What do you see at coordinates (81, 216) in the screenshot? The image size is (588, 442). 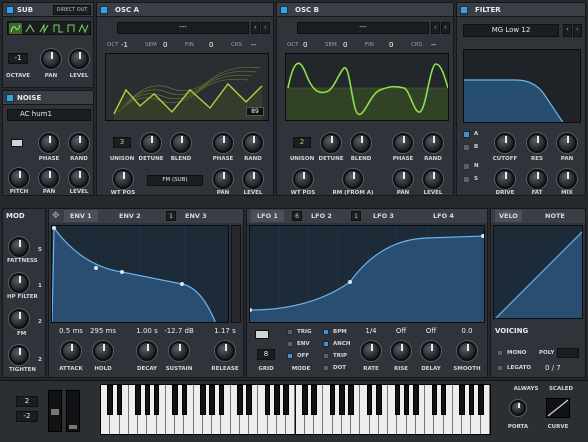 I see `tab-env-1: ENV 1` at bounding box center [81, 216].